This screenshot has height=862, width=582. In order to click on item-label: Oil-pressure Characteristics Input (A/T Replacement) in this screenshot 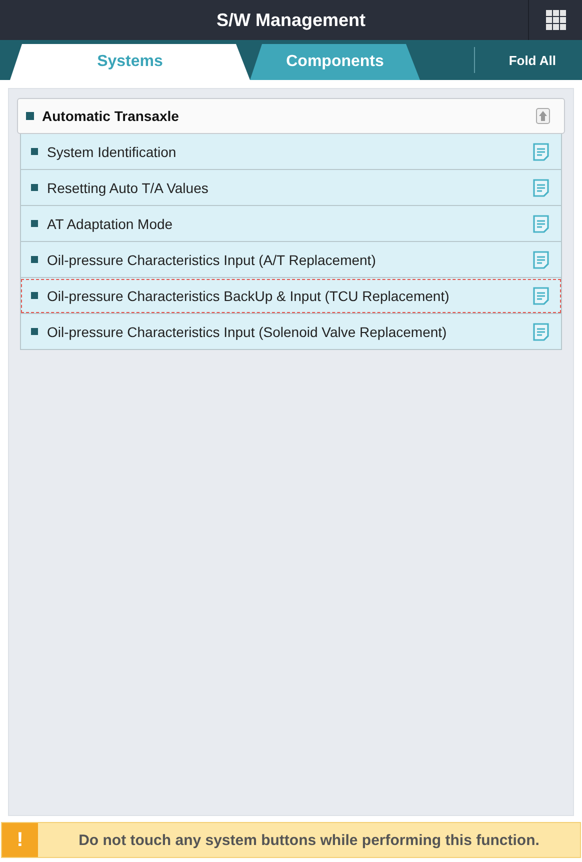, I will do `click(212, 260)`.